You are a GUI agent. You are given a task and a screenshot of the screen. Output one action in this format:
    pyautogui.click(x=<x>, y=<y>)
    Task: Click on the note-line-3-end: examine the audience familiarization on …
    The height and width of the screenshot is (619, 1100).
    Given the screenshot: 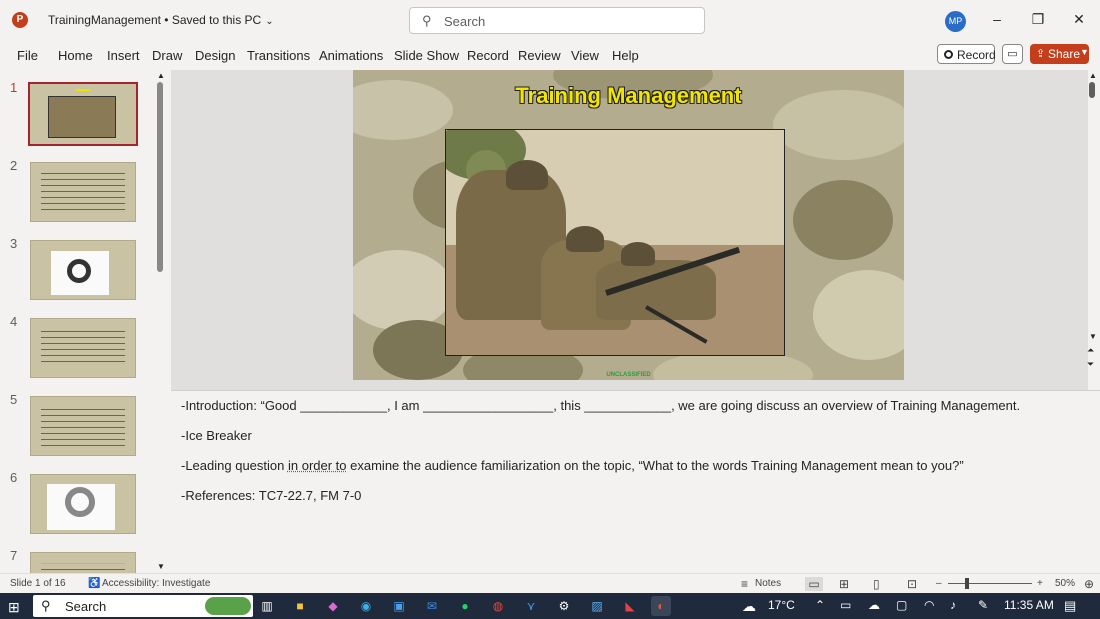 What is the action you would take?
    pyautogui.click(x=655, y=465)
    